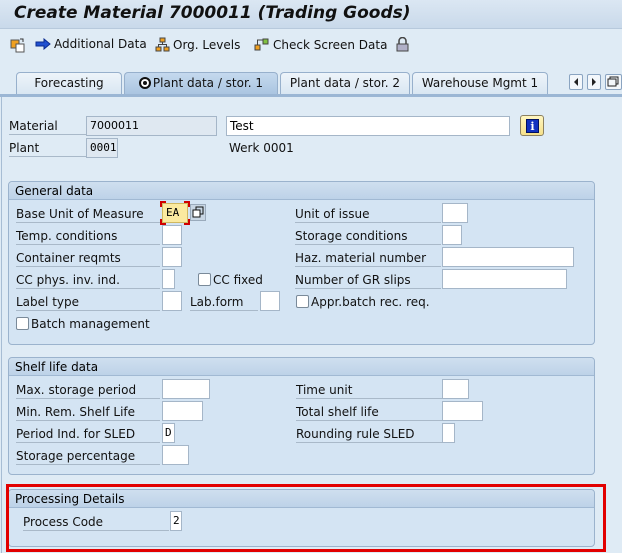  Describe the element at coordinates (88, 302) in the screenshot. I see `label-type-label: Label type` at that location.